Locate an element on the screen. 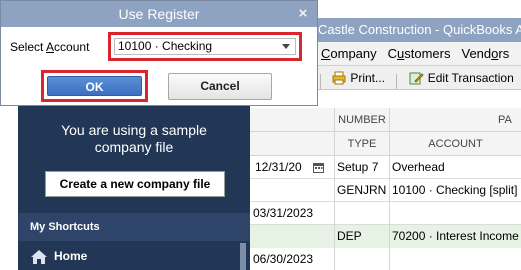 The height and width of the screenshot is (270, 521). edit-pencil-icon is located at coordinates (416, 78).